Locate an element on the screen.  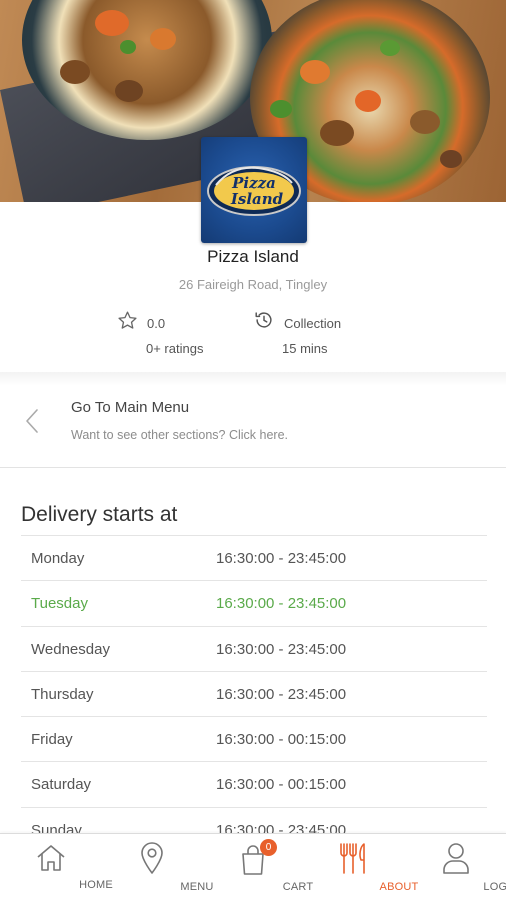
order-mode: Collection is located at coordinates (313, 323).